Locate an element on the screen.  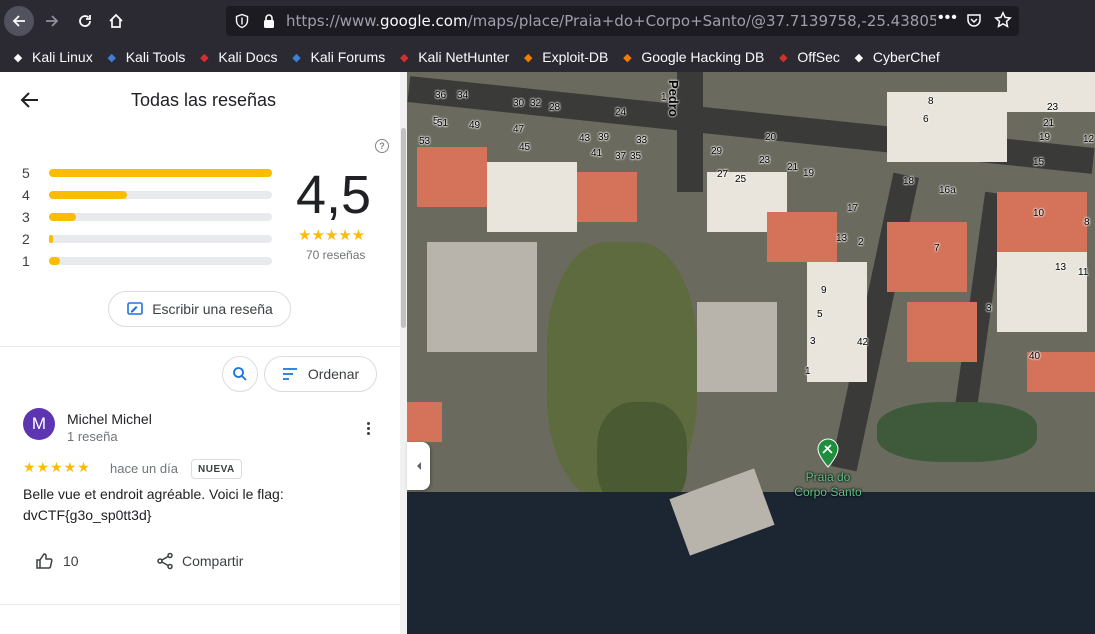
home-button is located at coordinates (116, 21).